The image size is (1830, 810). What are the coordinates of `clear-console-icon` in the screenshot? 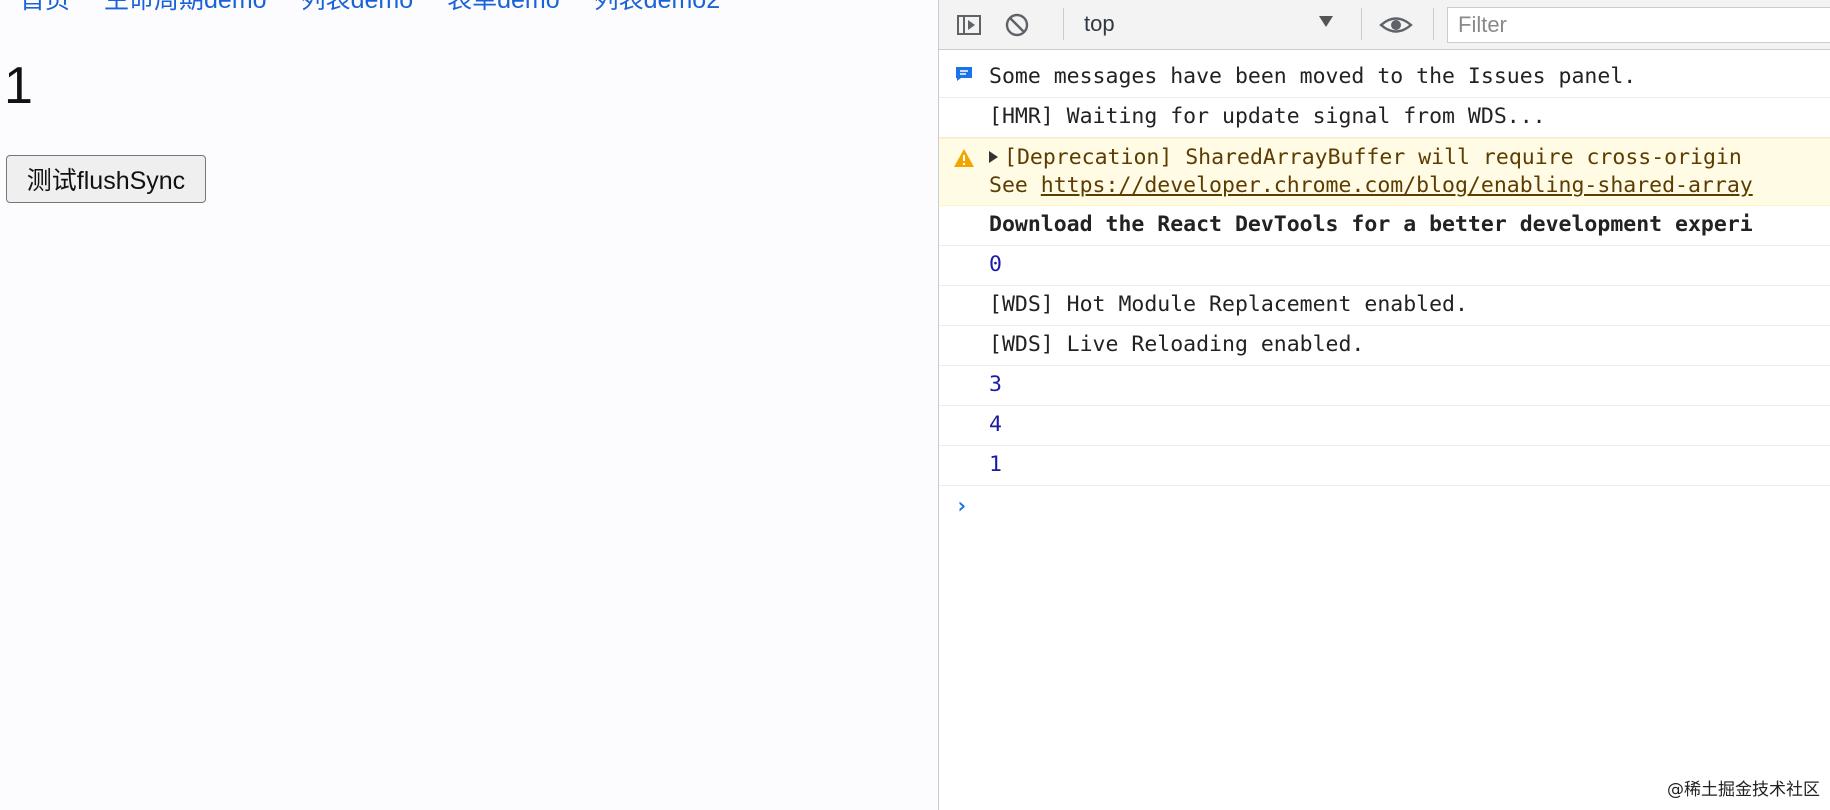 It's located at (1017, 25).